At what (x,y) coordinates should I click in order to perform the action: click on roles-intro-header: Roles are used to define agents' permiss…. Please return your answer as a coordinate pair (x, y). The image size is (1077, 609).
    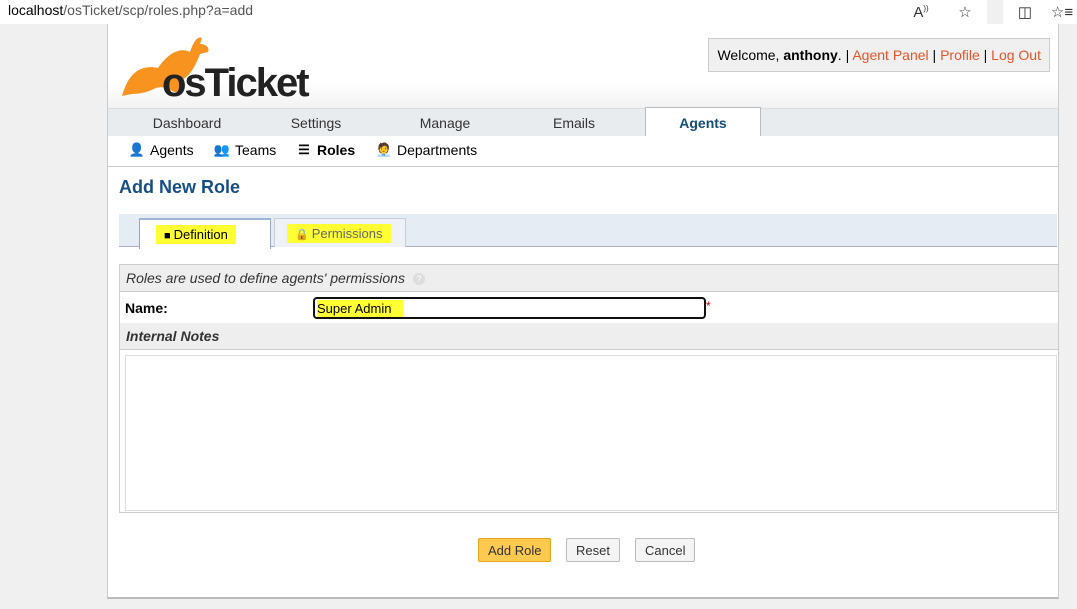
    Looking at the image, I should click on (589, 278).